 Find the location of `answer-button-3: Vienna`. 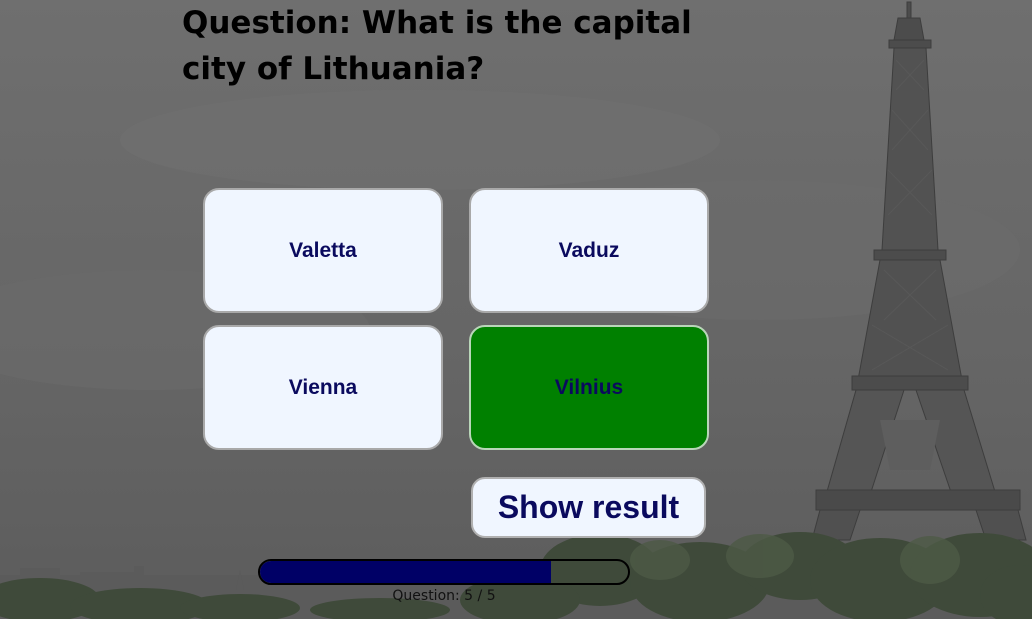

answer-button-3: Vienna is located at coordinates (323, 387).